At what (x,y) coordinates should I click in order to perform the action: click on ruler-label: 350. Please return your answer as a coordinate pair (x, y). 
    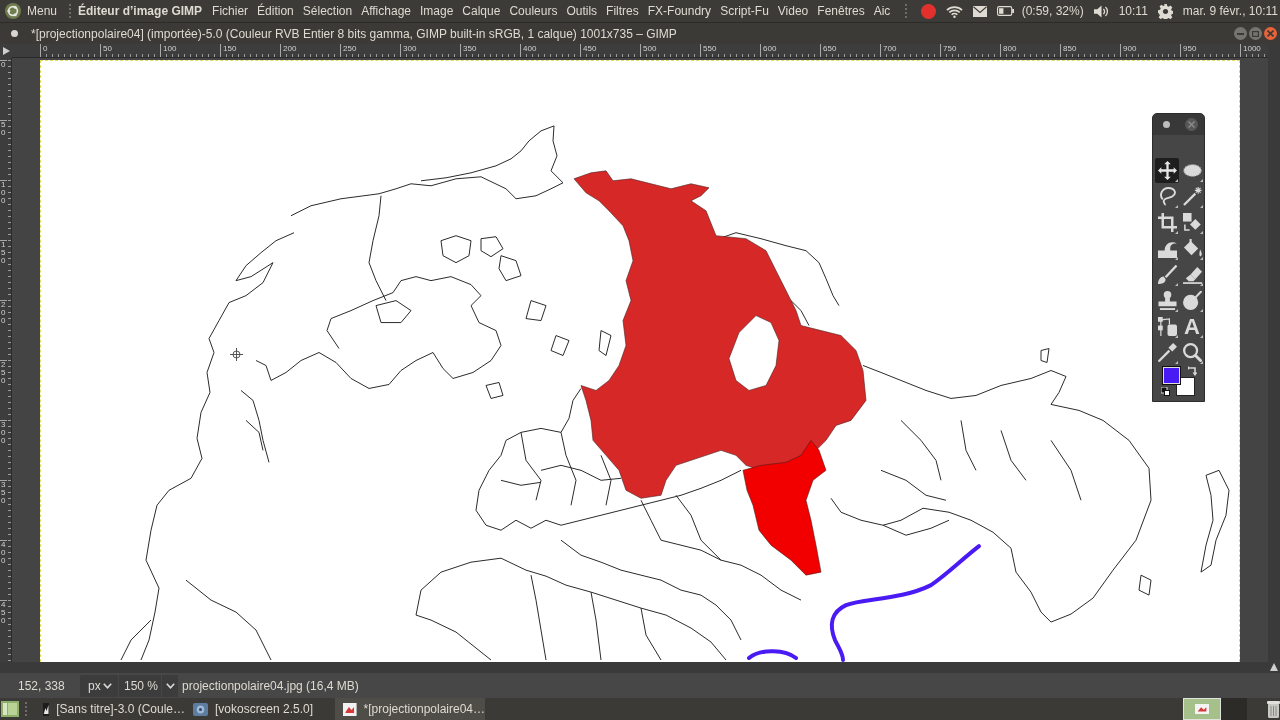
    Looking at the image, I should click on (3, 492).